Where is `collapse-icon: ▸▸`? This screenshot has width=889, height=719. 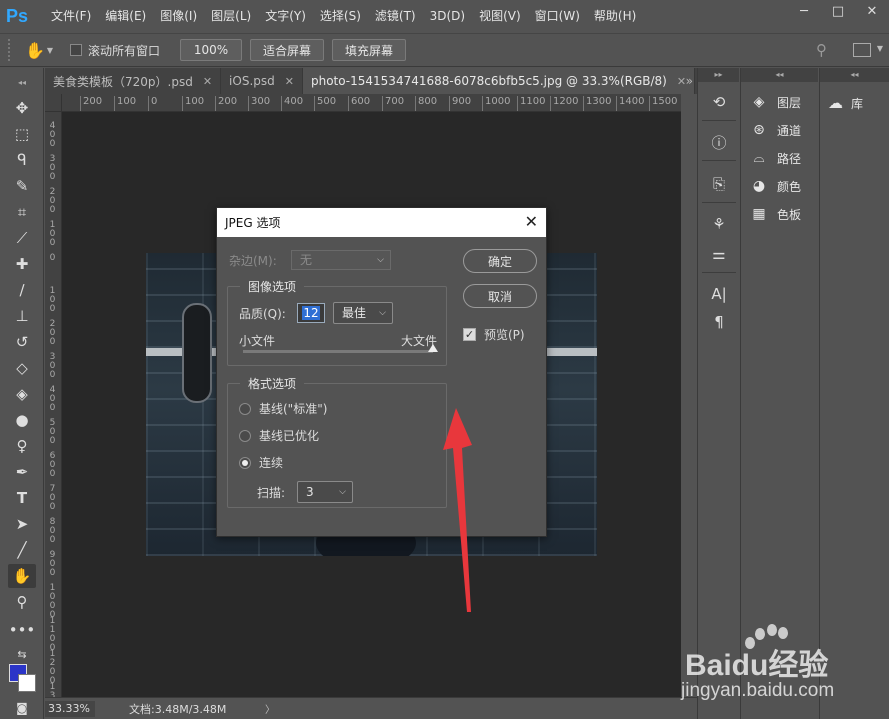
collapse-icon: ▸▸ is located at coordinates (718, 75).